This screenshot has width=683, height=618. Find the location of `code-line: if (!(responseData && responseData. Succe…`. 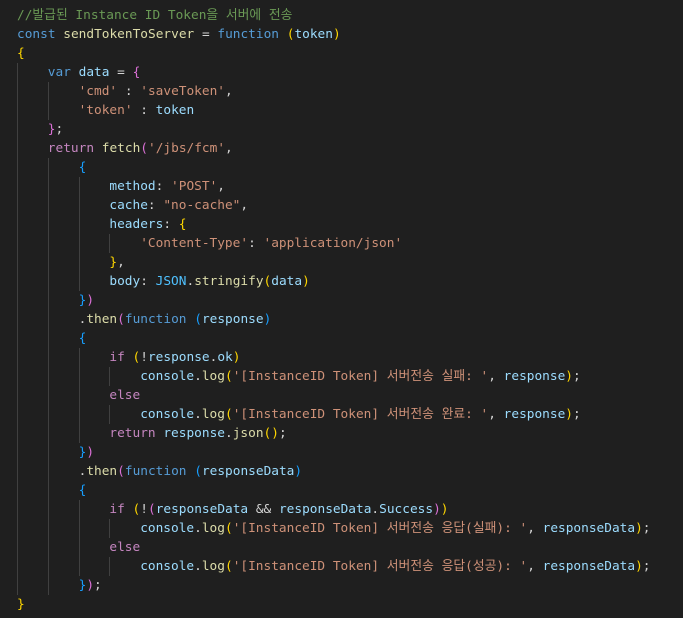

code-line: if (!(responseData && responseData. Succe… is located at coordinates (334, 509).